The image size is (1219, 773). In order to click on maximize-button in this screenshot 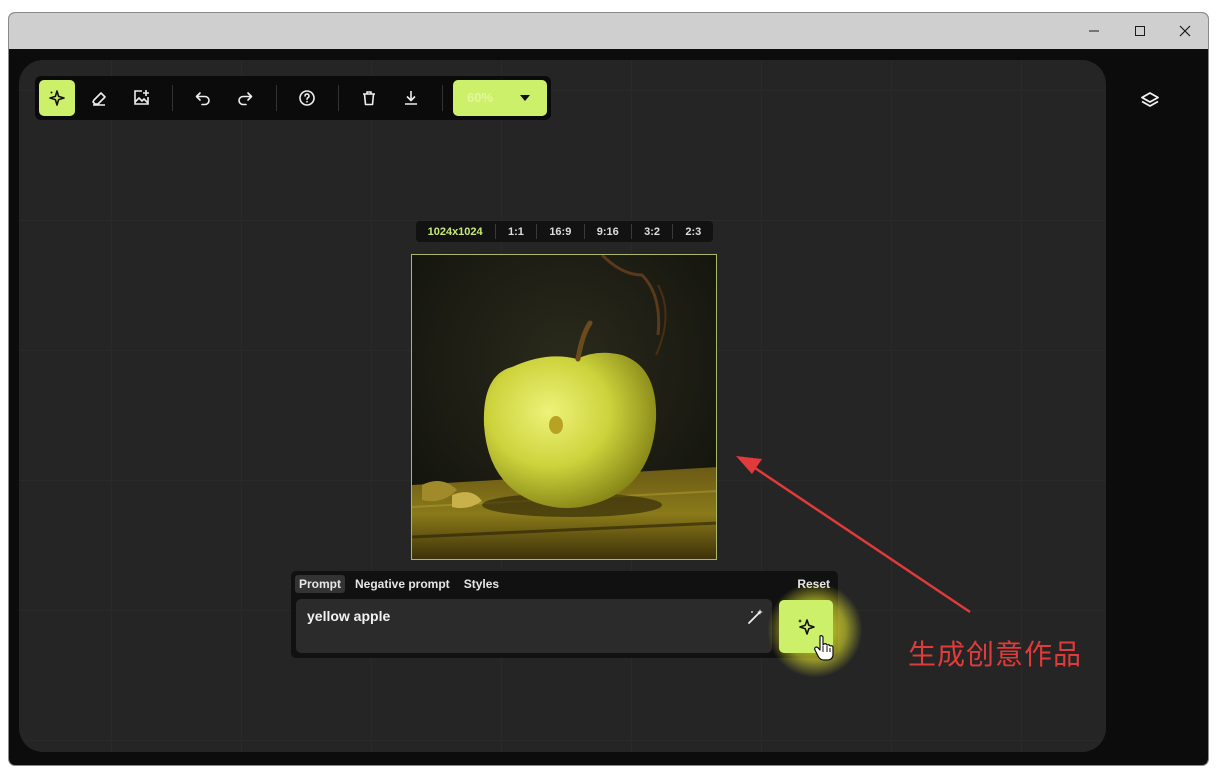, I will do `click(1140, 31)`.